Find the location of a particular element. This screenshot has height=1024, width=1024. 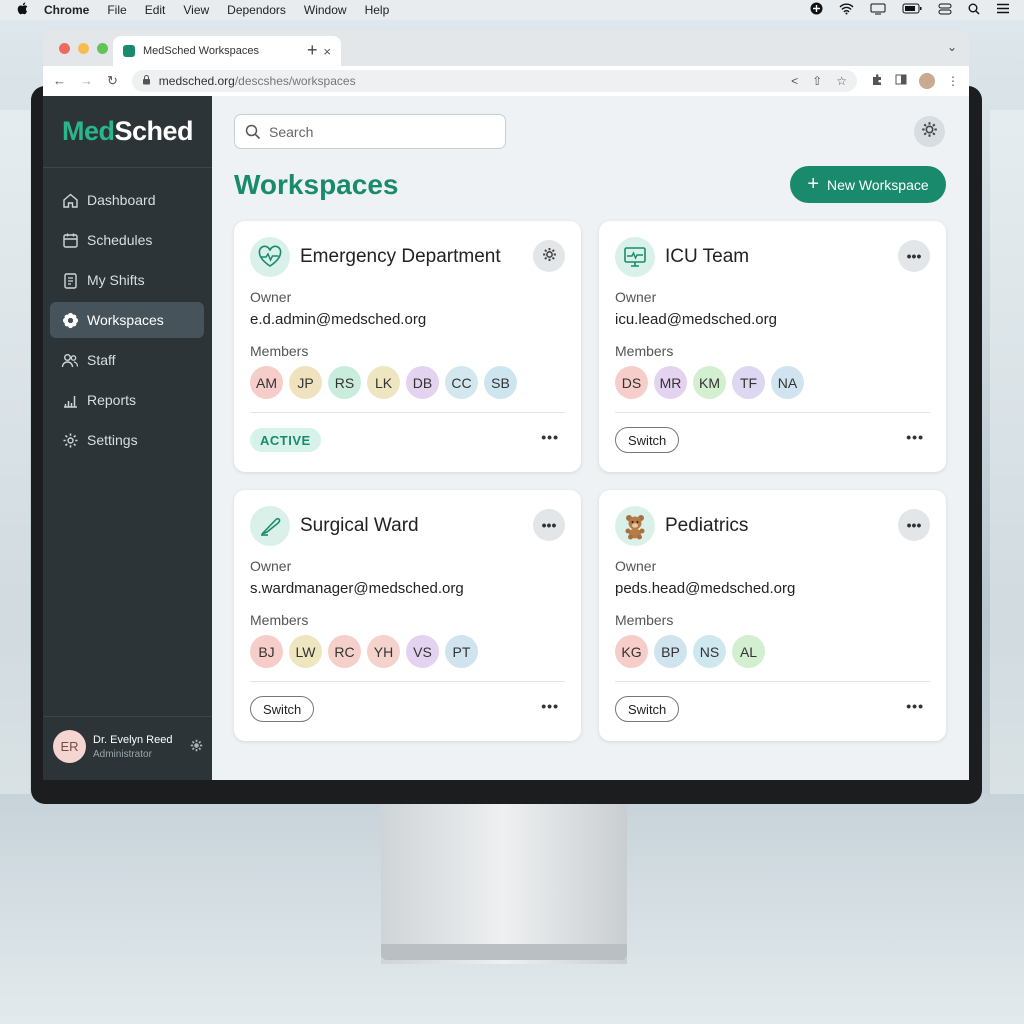

settings-button is located at coordinates (929, 131).